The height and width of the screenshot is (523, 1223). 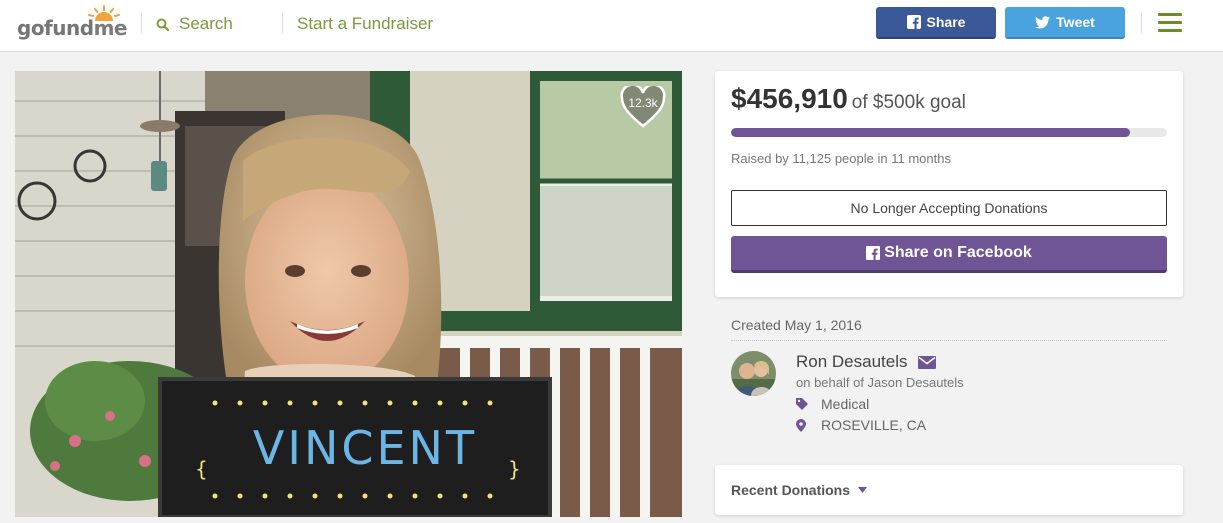 I want to click on search-icon, so click(x=162, y=24).